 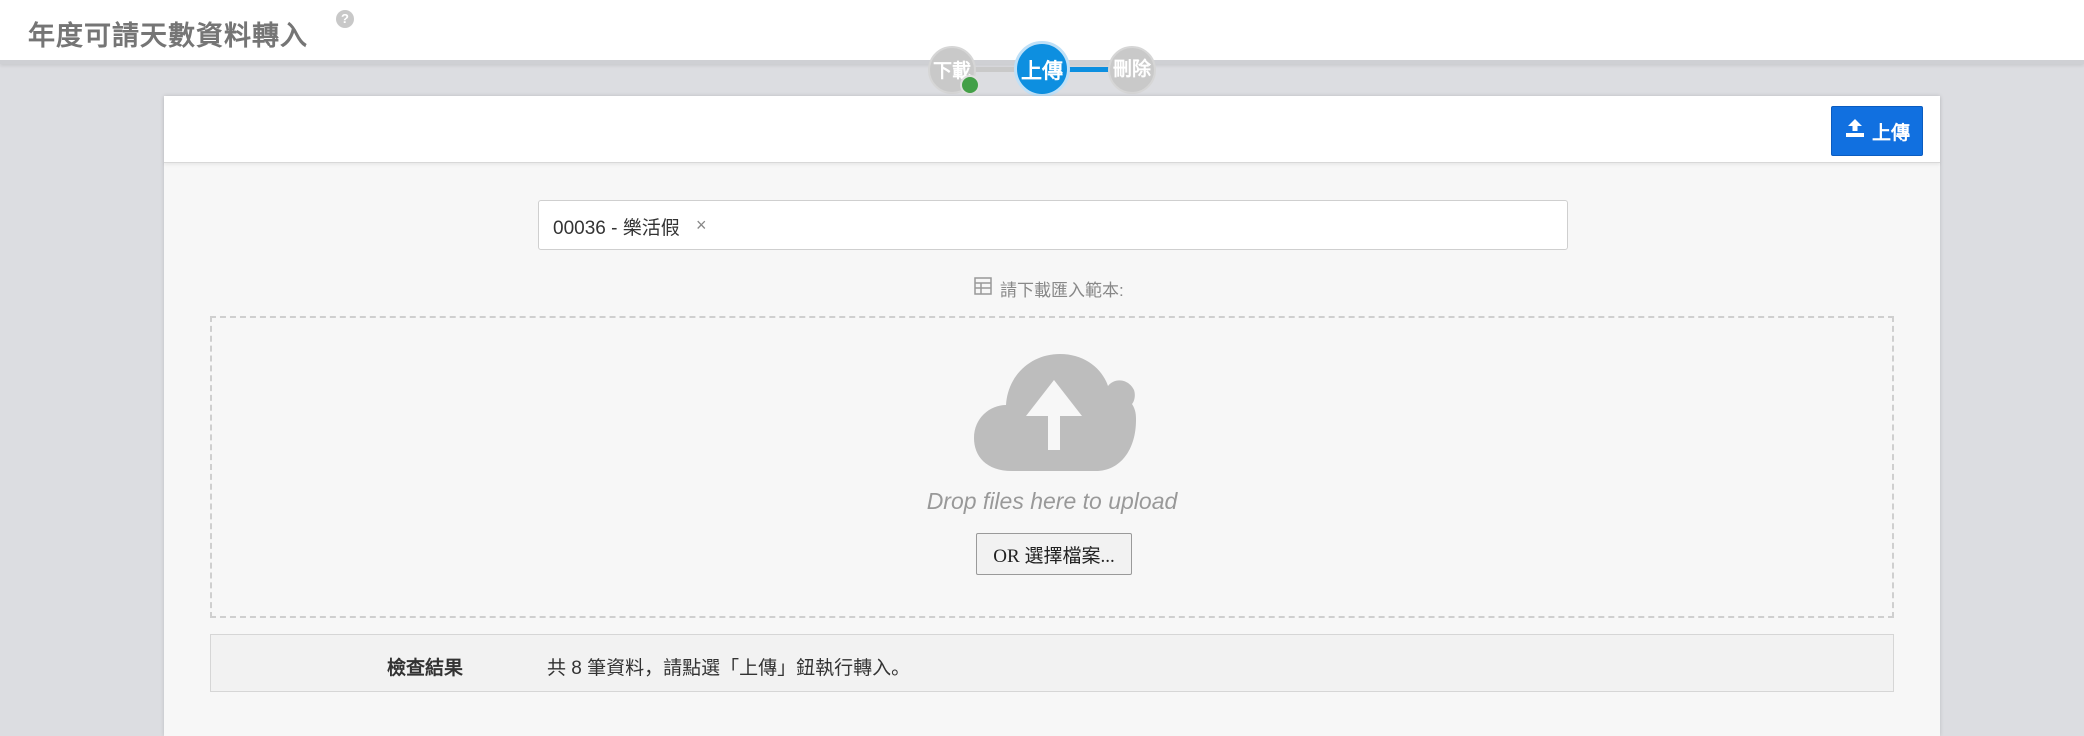 I want to click on step-done-badge, so click(x=970, y=85).